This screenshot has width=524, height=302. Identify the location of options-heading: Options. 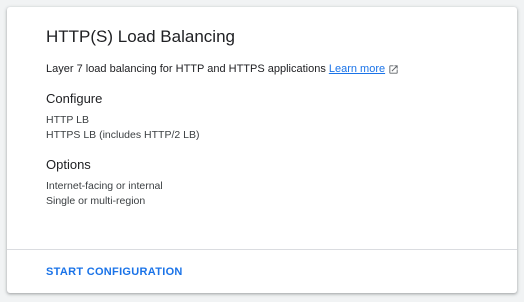
(68, 164).